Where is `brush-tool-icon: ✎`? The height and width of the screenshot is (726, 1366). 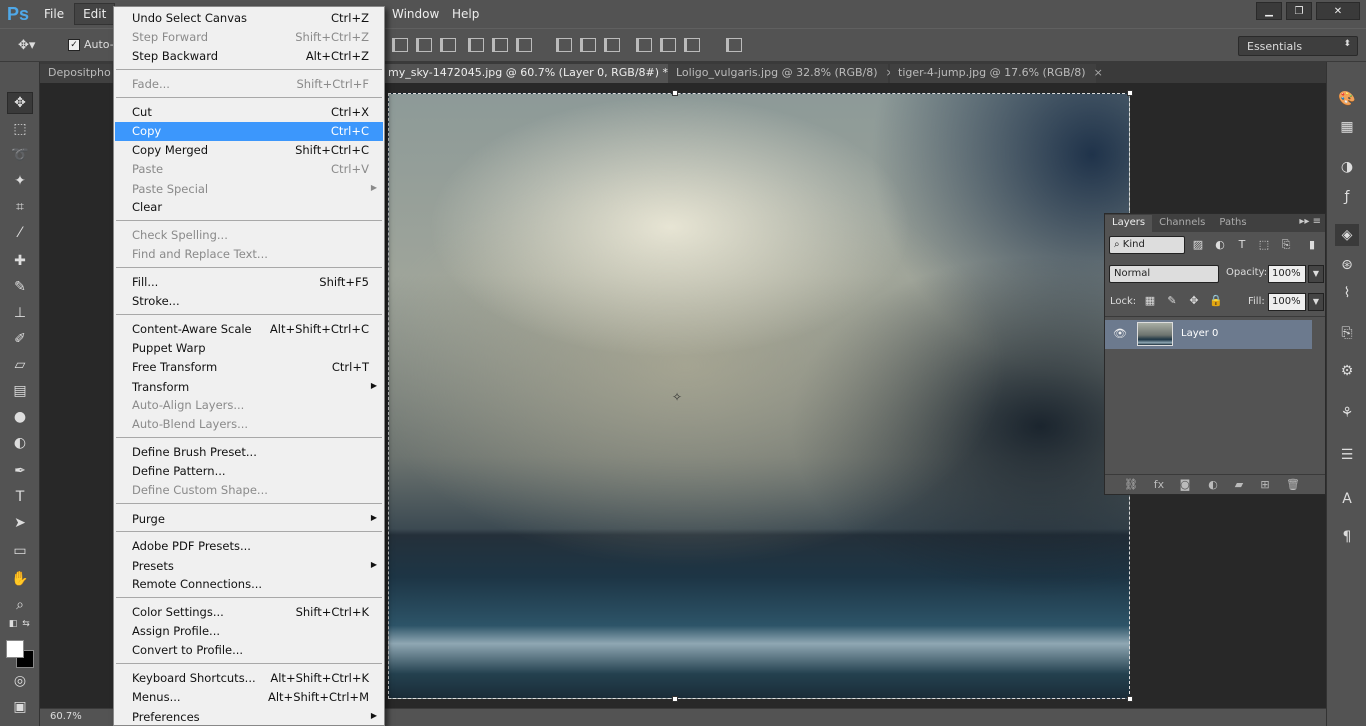
brush-tool-icon: ✎ is located at coordinates (20, 287).